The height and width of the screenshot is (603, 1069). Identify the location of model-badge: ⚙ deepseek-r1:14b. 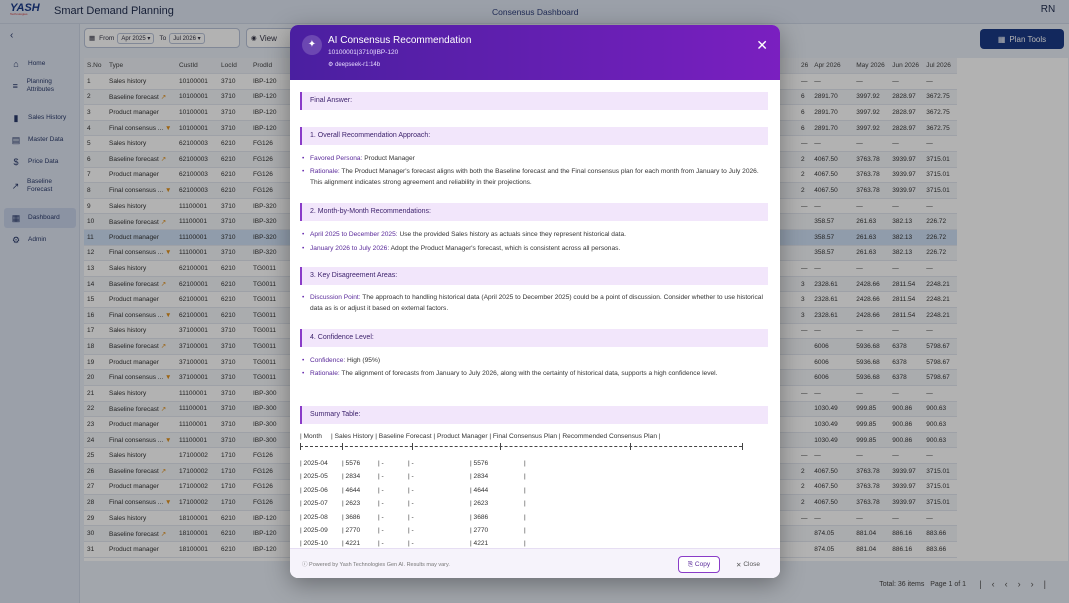
(354, 65).